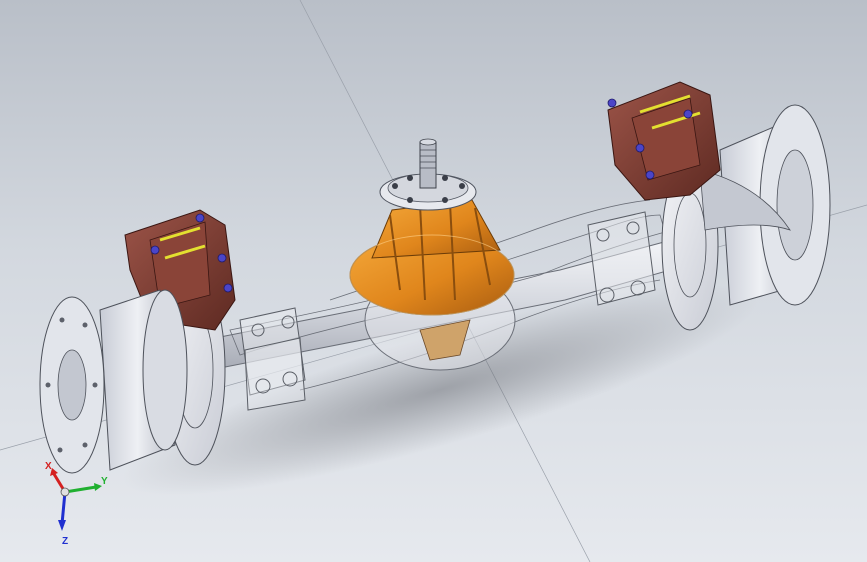 This screenshot has width=867, height=562. What do you see at coordinates (76, 504) in the screenshot?
I see `coordinate-triad: X Y Z` at bounding box center [76, 504].